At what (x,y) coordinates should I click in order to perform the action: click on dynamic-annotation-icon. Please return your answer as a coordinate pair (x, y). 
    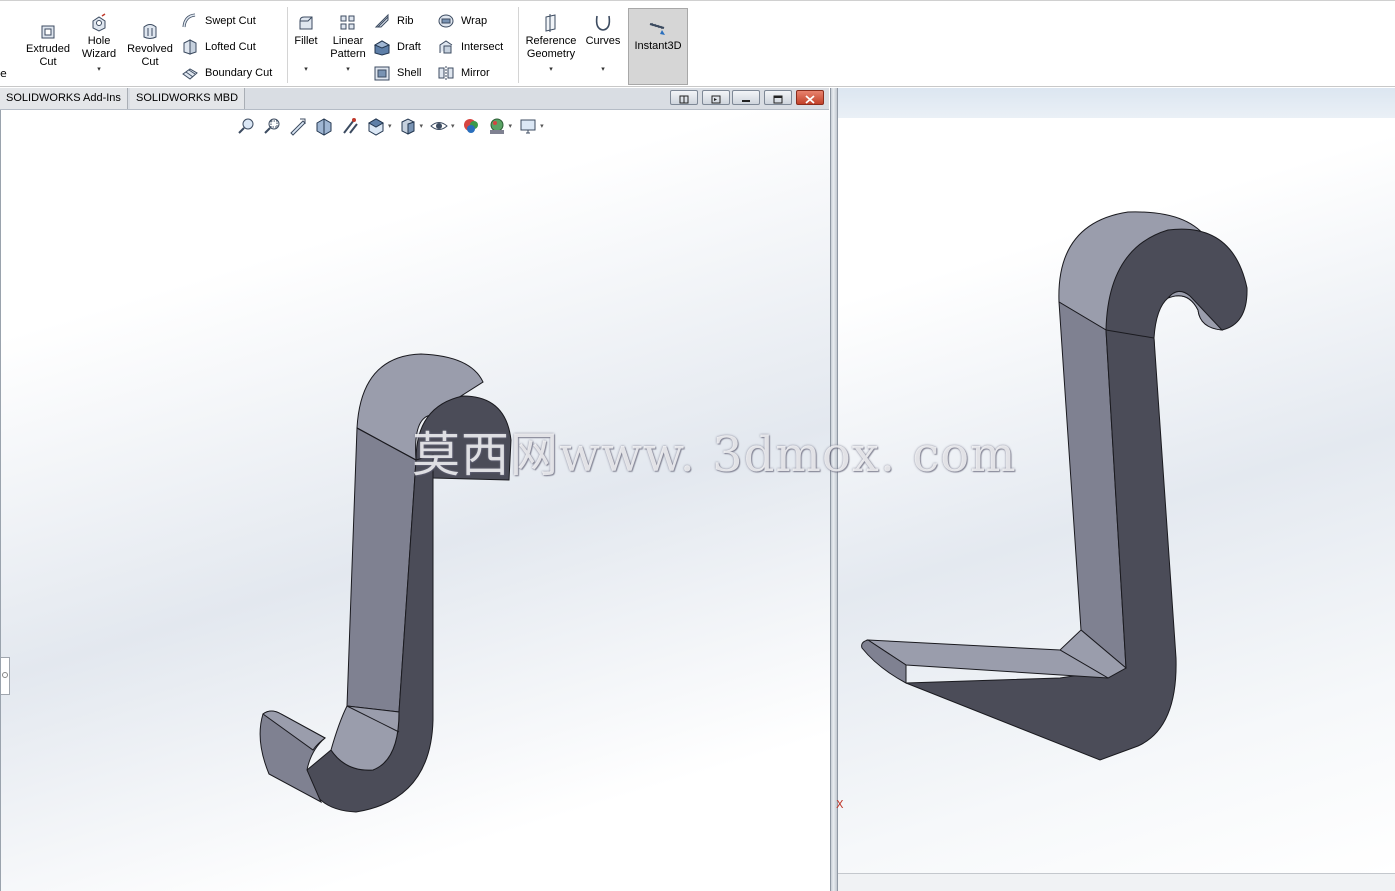
    Looking at the image, I should click on (350, 126).